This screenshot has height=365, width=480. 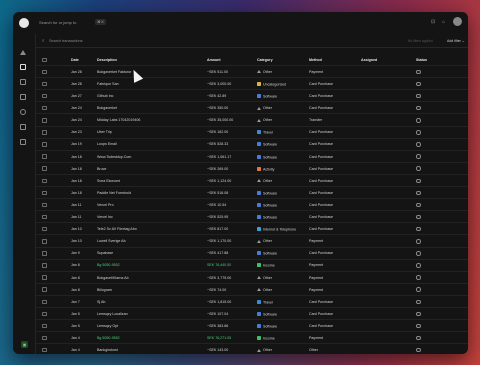 What do you see at coordinates (66, 41) in the screenshot?
I see `transactions-search-input: Search transactions` at bounding box center [66, 41].